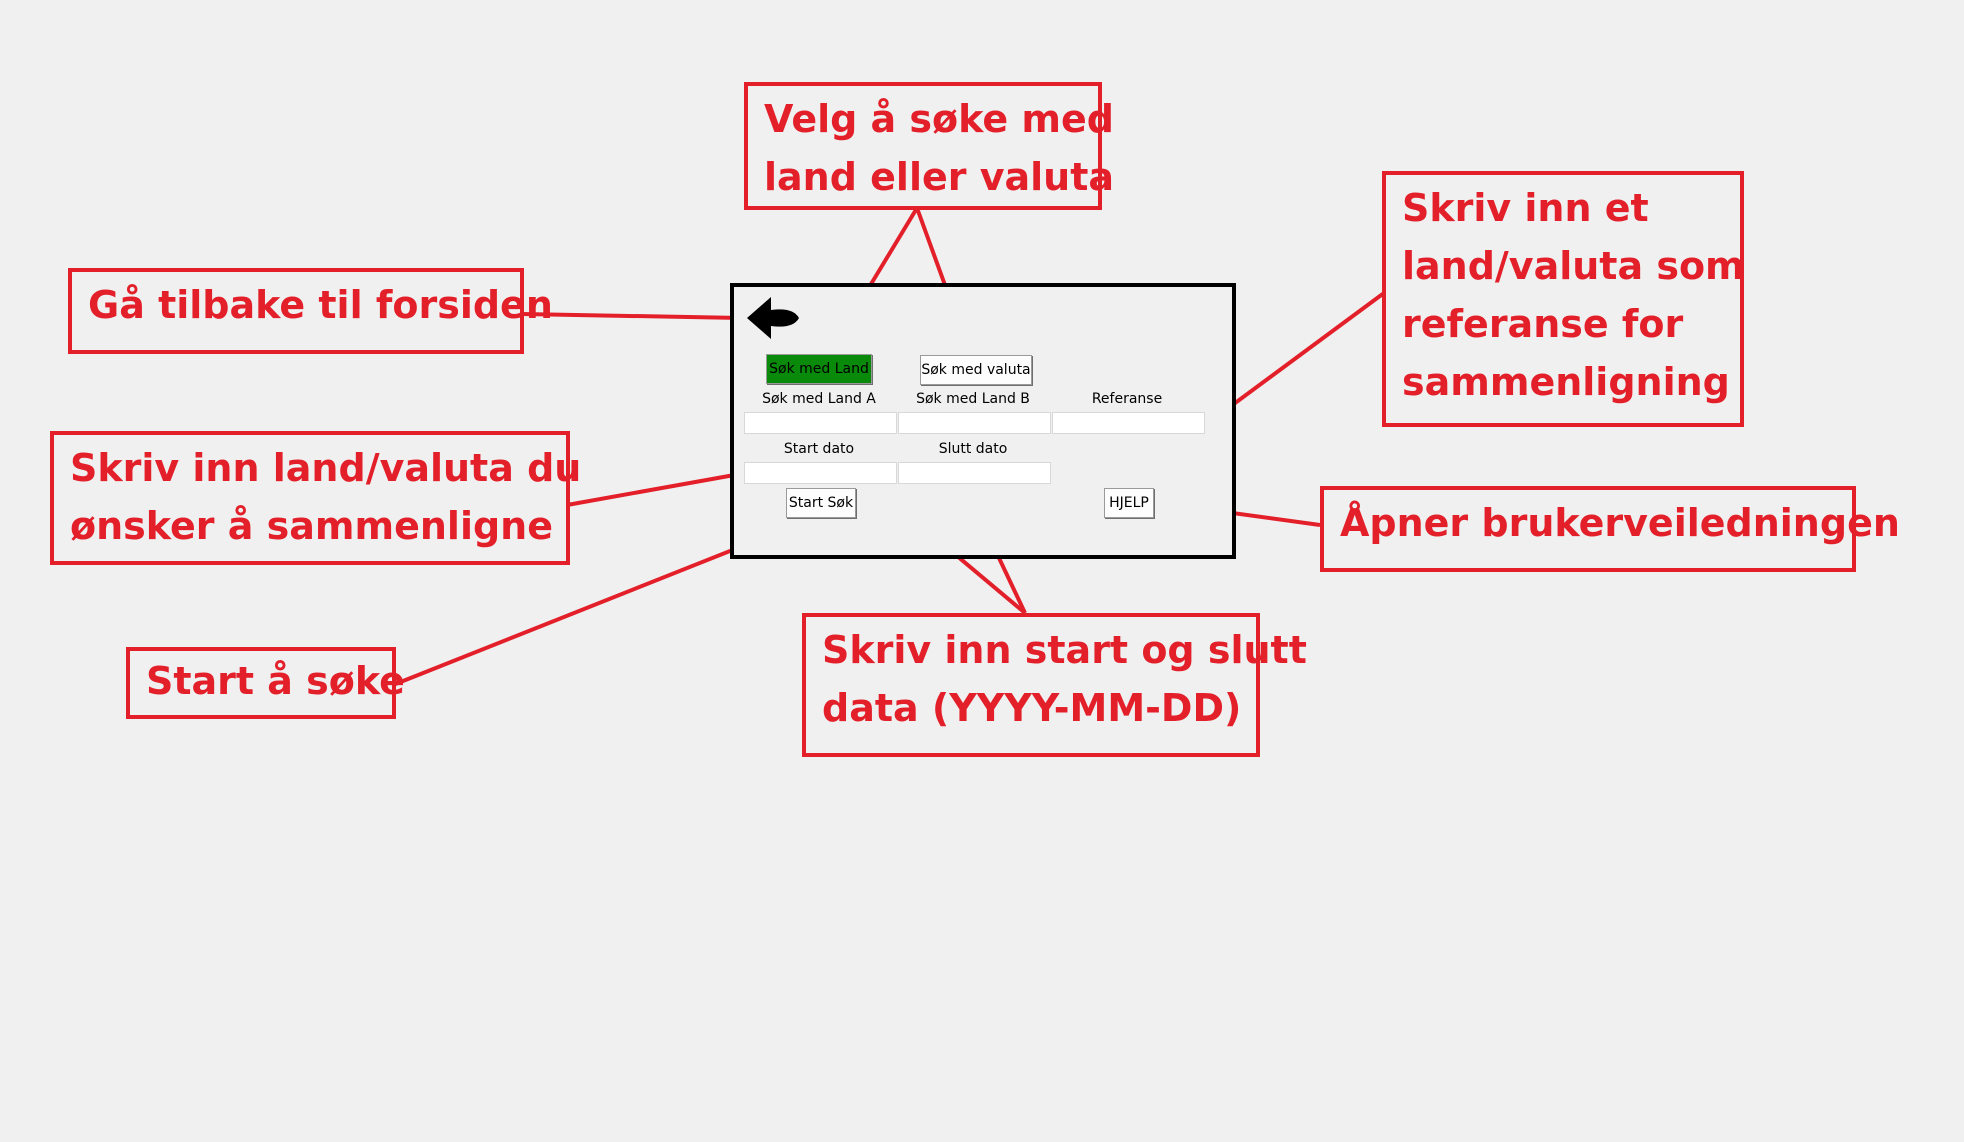 The height and width of the screenshot is (1142, 1964). I want to click on callout-compare-line1: Skriv inn land/valuta du, so click(326, 468).